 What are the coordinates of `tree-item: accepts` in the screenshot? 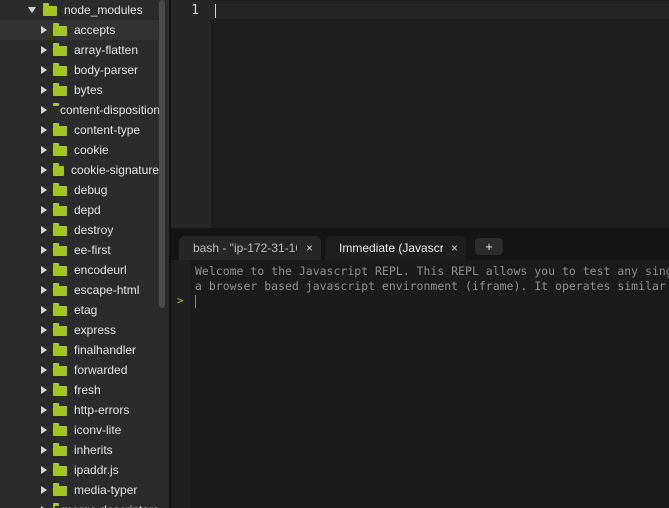 It's located at (79, 30).